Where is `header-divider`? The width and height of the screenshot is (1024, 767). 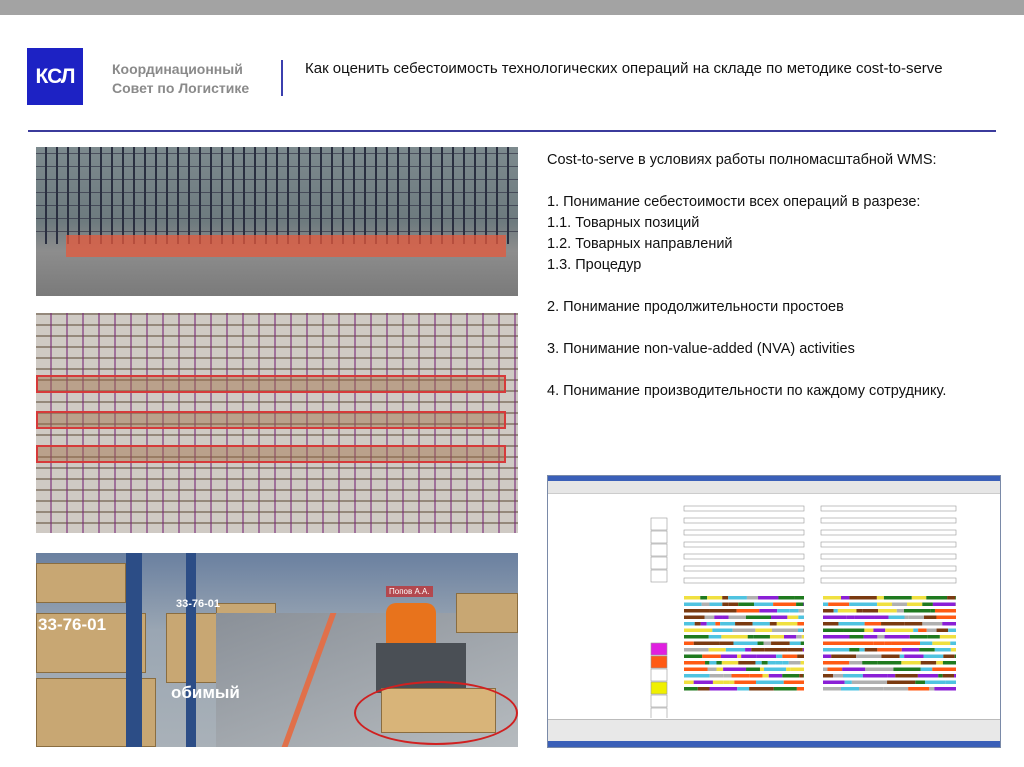 header-divider is located at coordinates (282, 78).